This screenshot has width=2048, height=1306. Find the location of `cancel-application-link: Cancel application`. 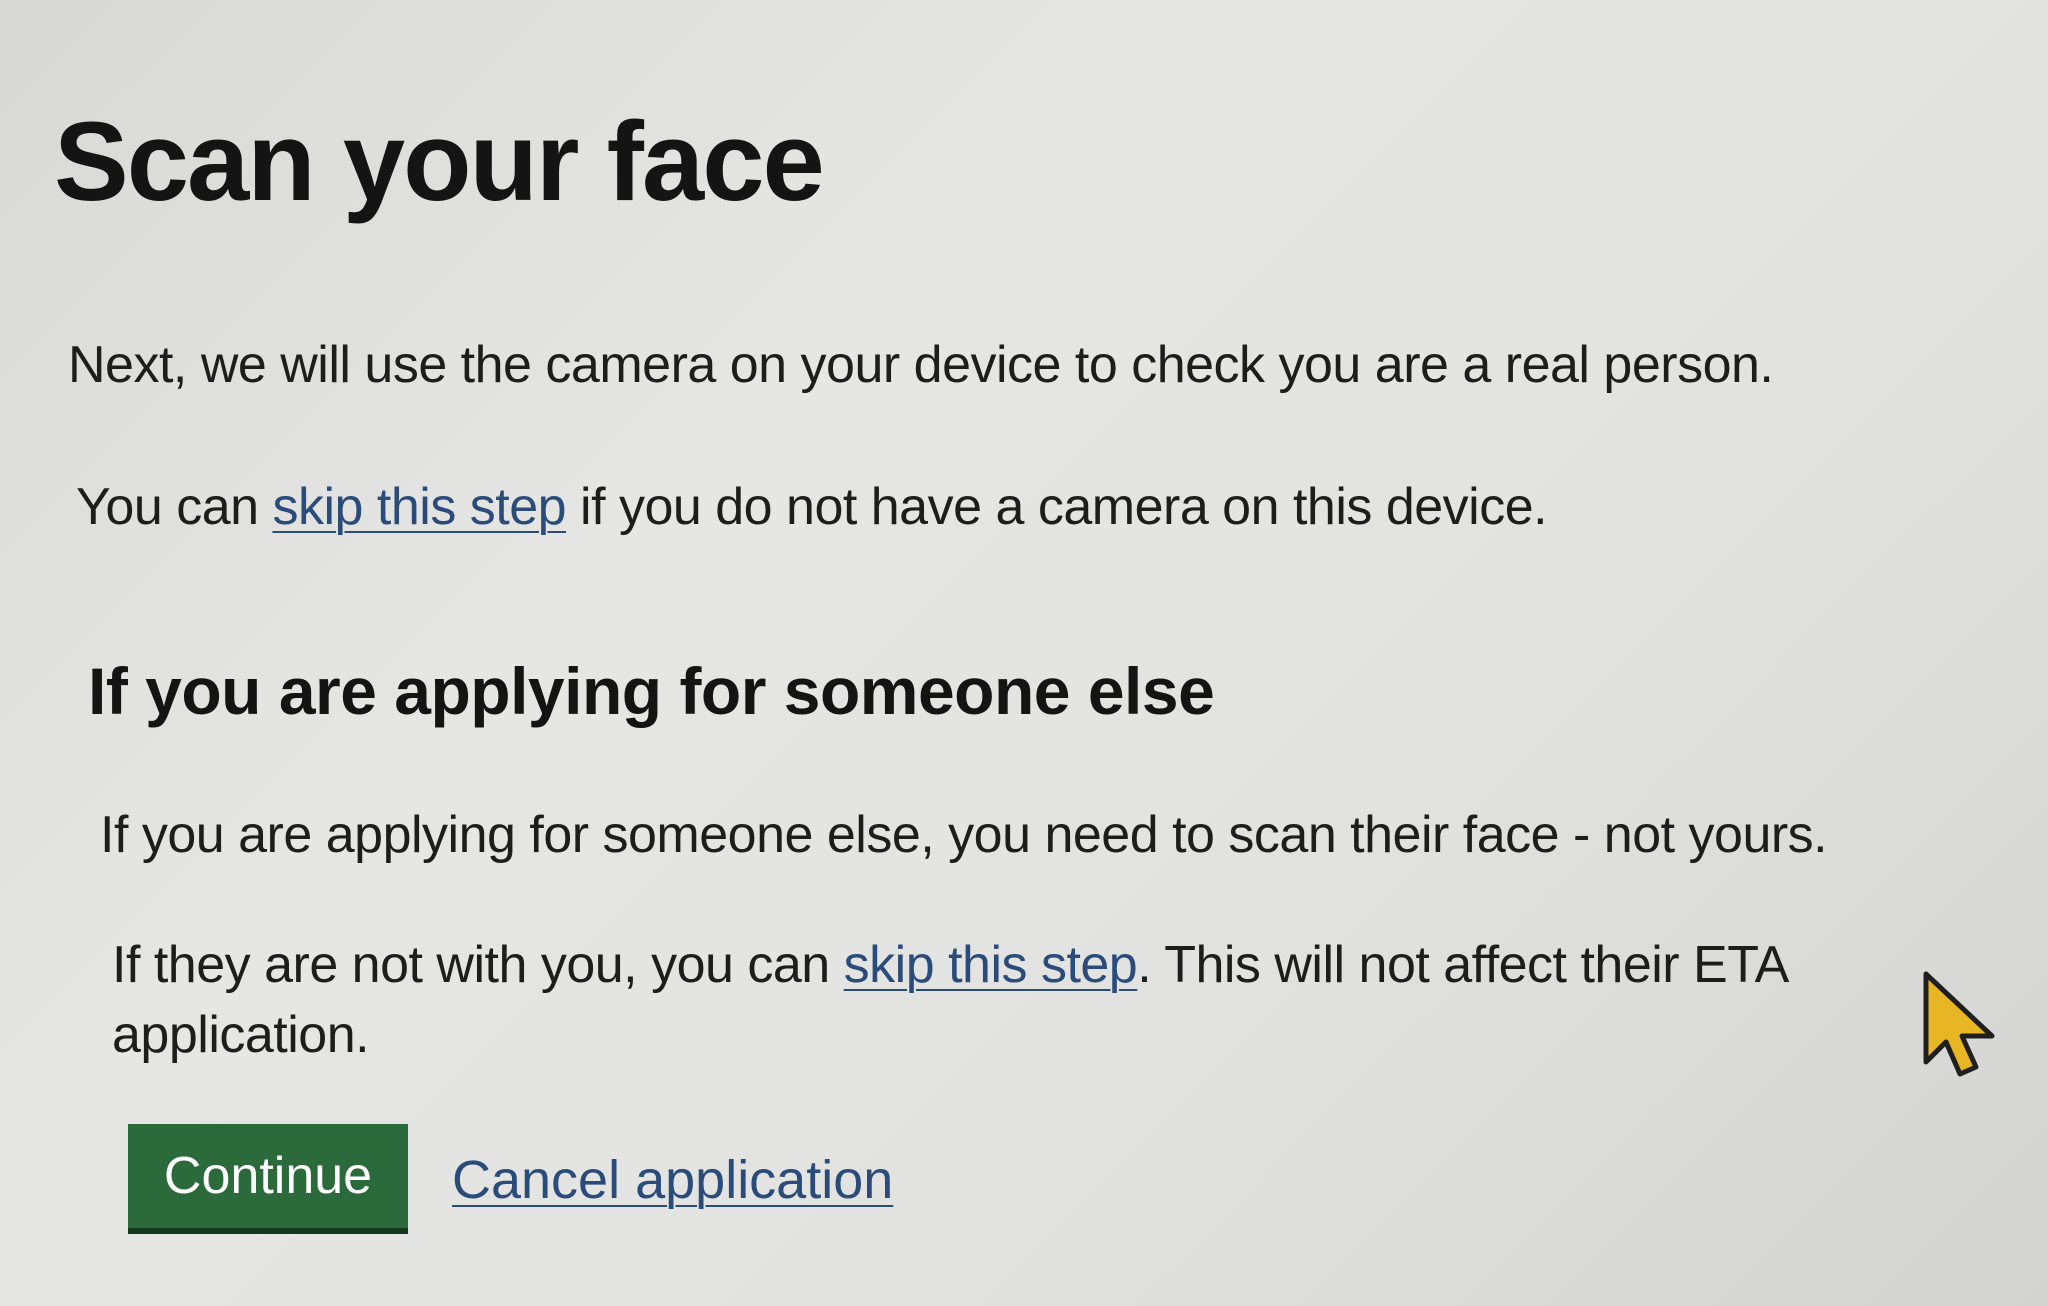

cancel-application-link: Cancel application is located at coordinates (672, 1180).